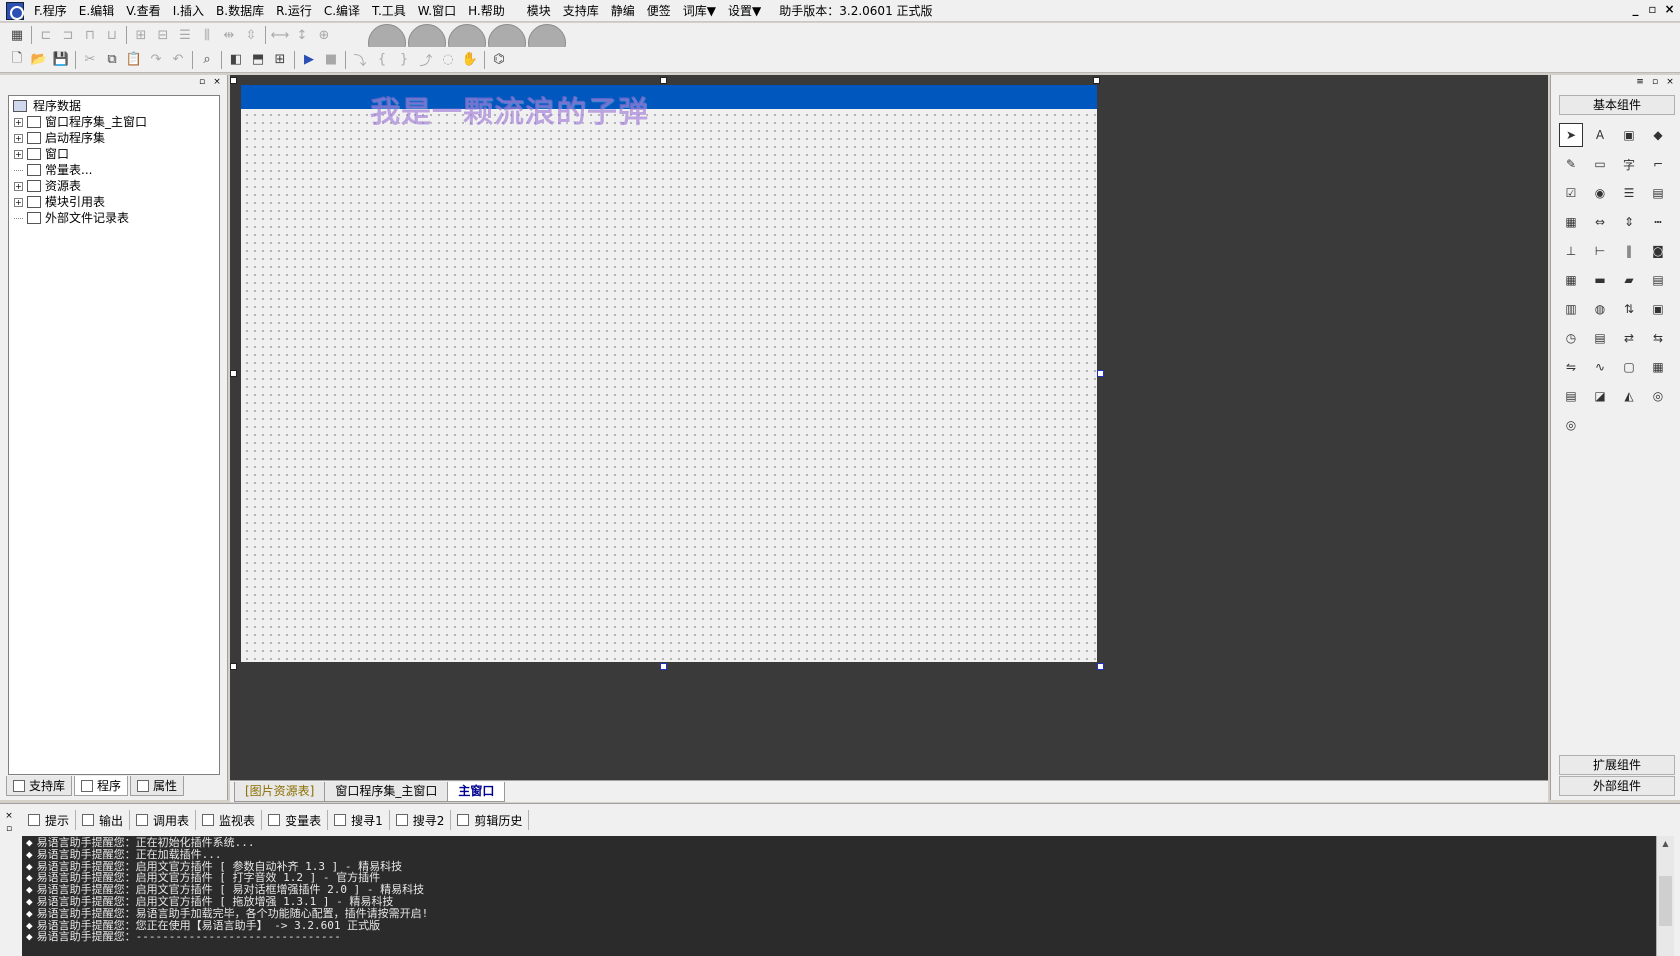 Image resolution: width=1680 pixels, height=956 pixels. I want to click on minimize-button: _, so click(1635, 9).